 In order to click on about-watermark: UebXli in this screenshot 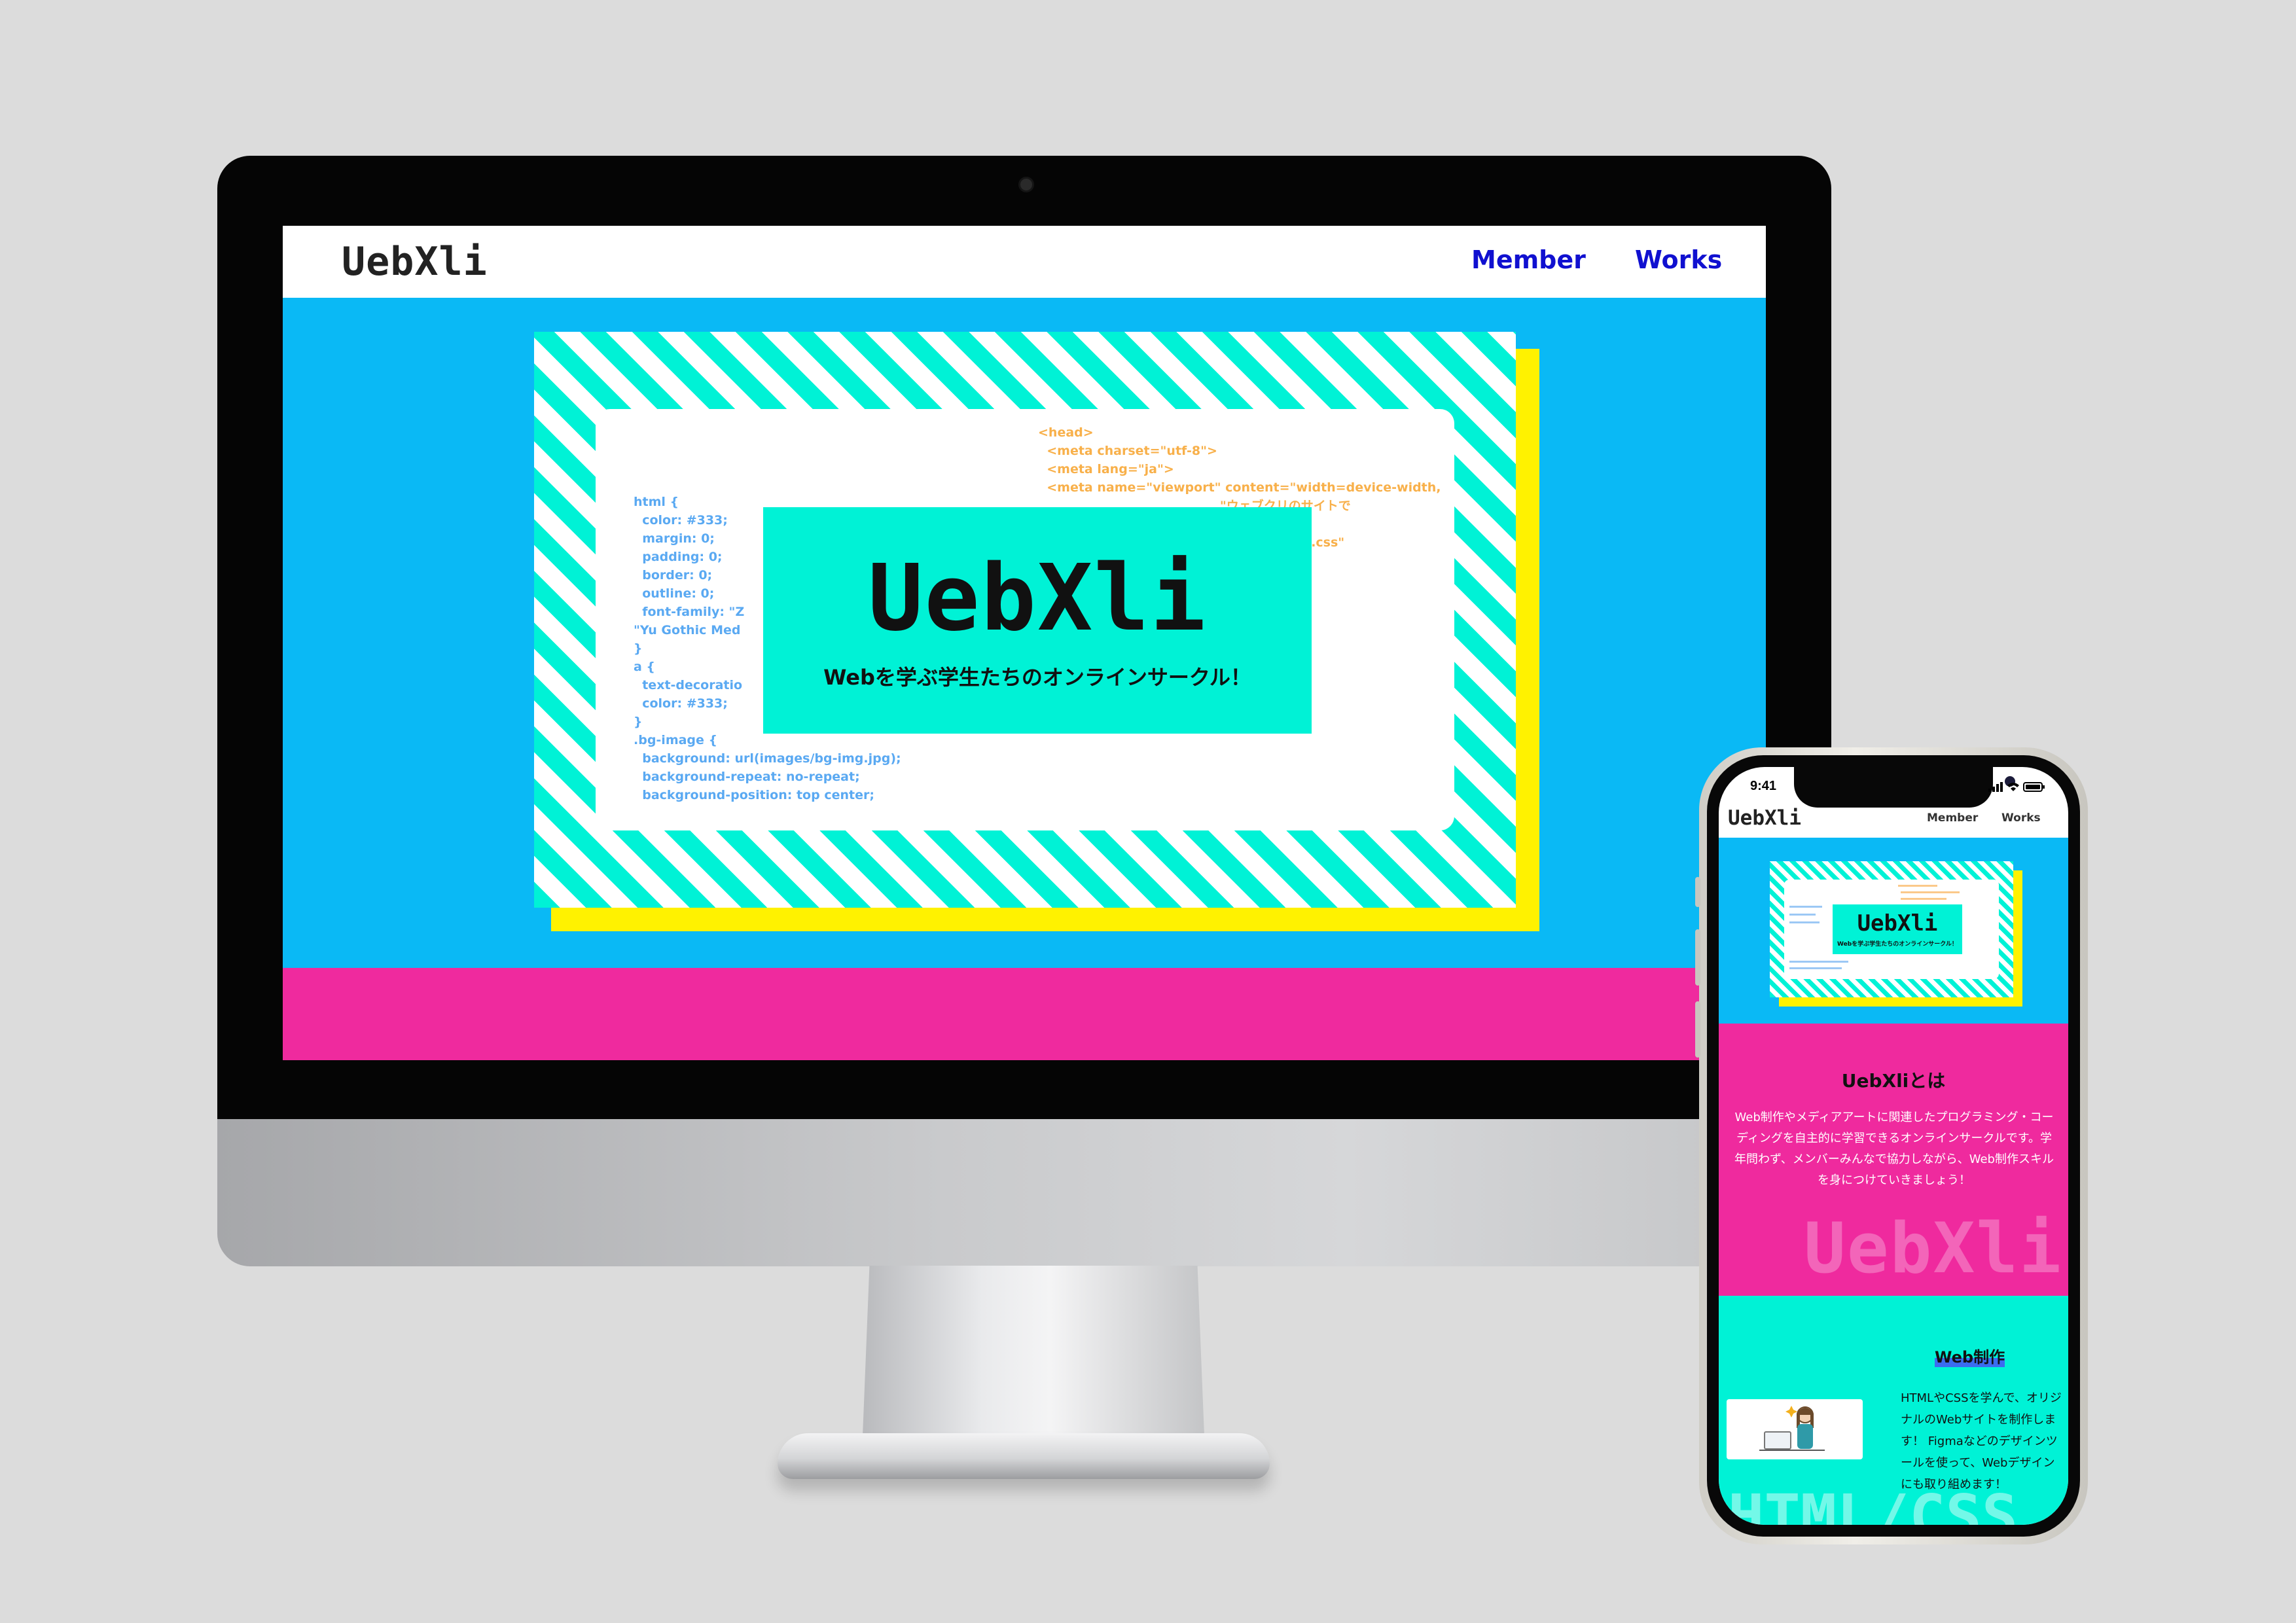, I will do `click(1933, 1248)`.